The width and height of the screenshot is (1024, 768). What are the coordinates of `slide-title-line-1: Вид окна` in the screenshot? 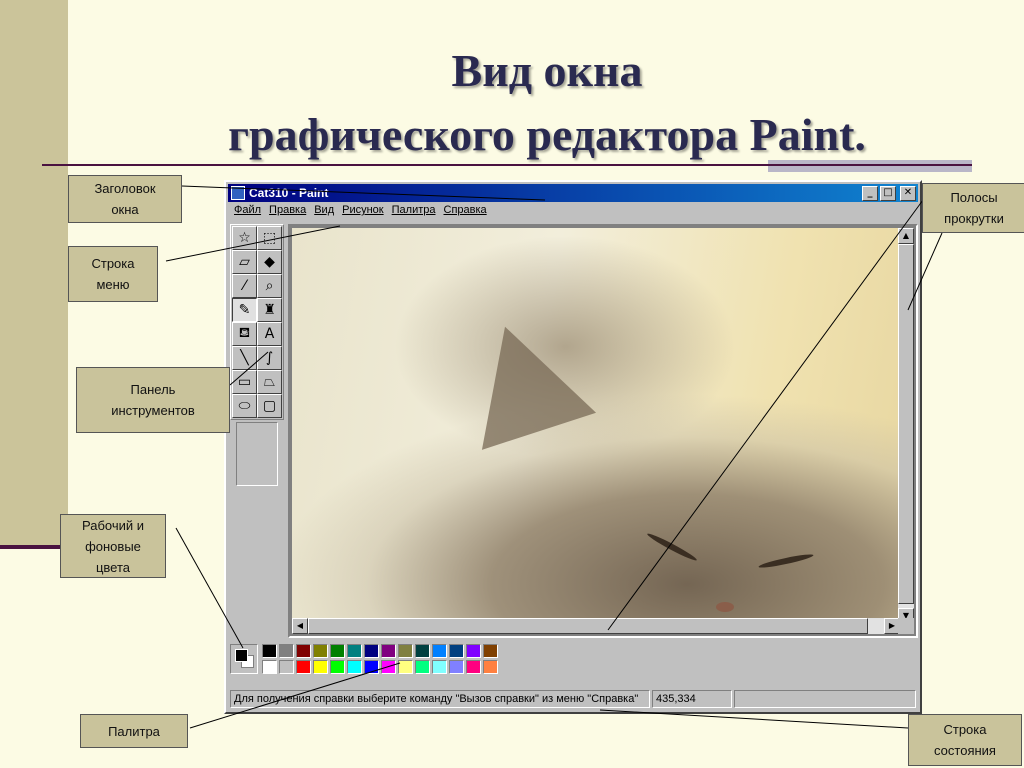 It's located at (547, 70).